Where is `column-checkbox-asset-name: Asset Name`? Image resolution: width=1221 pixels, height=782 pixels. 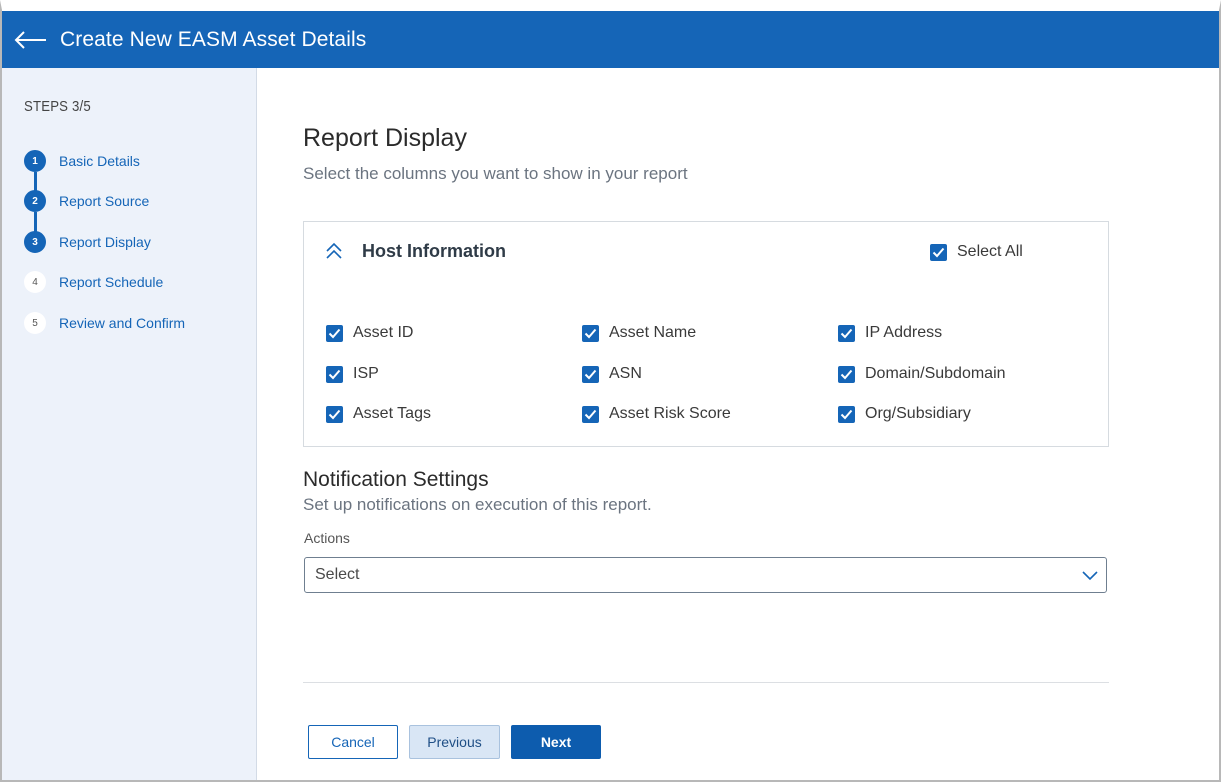
column-checkbox-asset-name: Asset Name is located at coordinates (639, 333).